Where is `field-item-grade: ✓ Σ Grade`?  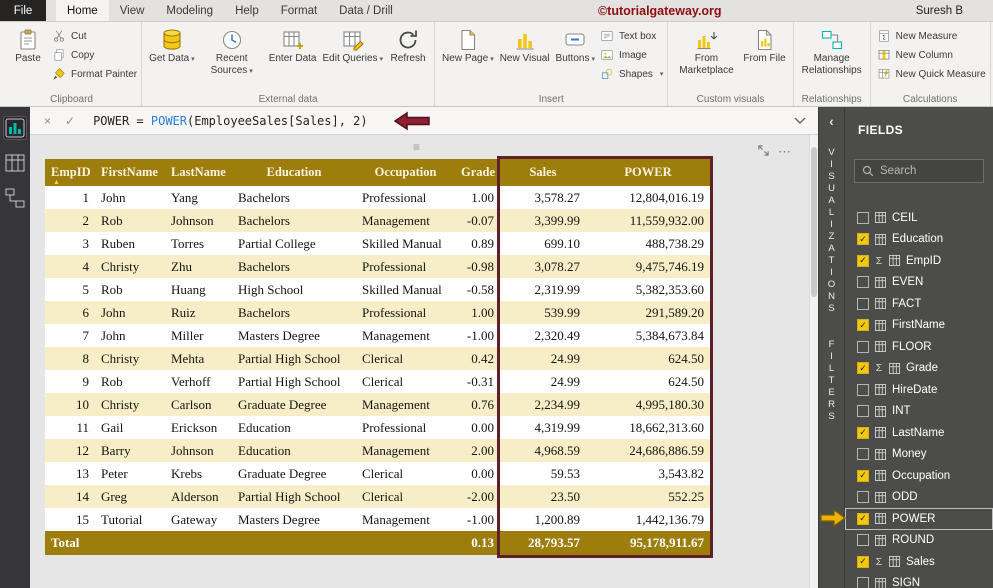 field-item-grade: ✓ Σ Grade is located at coordinates (919, 369).